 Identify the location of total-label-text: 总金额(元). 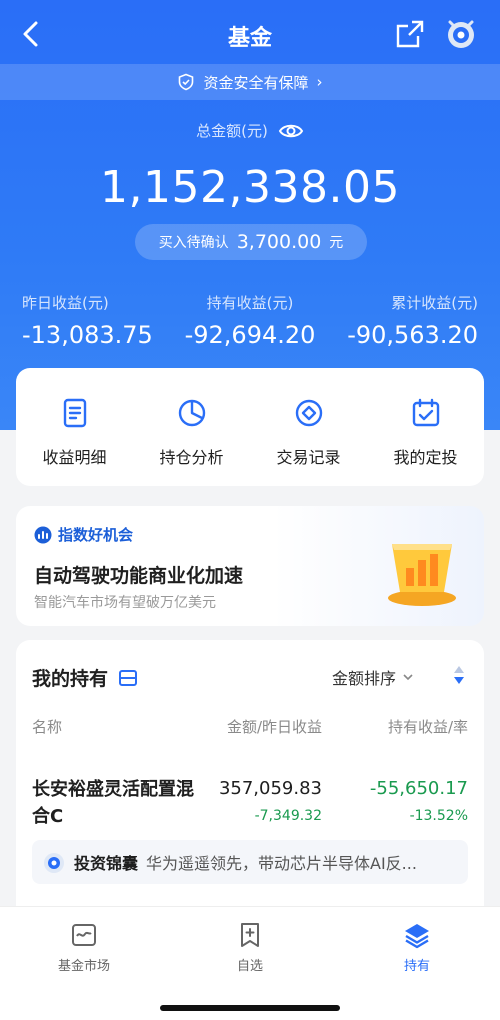
(232, 131).